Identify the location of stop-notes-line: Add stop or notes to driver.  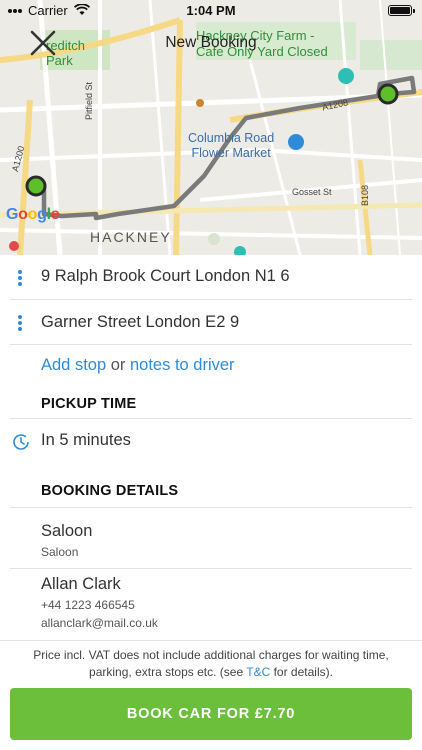
(138, 365).